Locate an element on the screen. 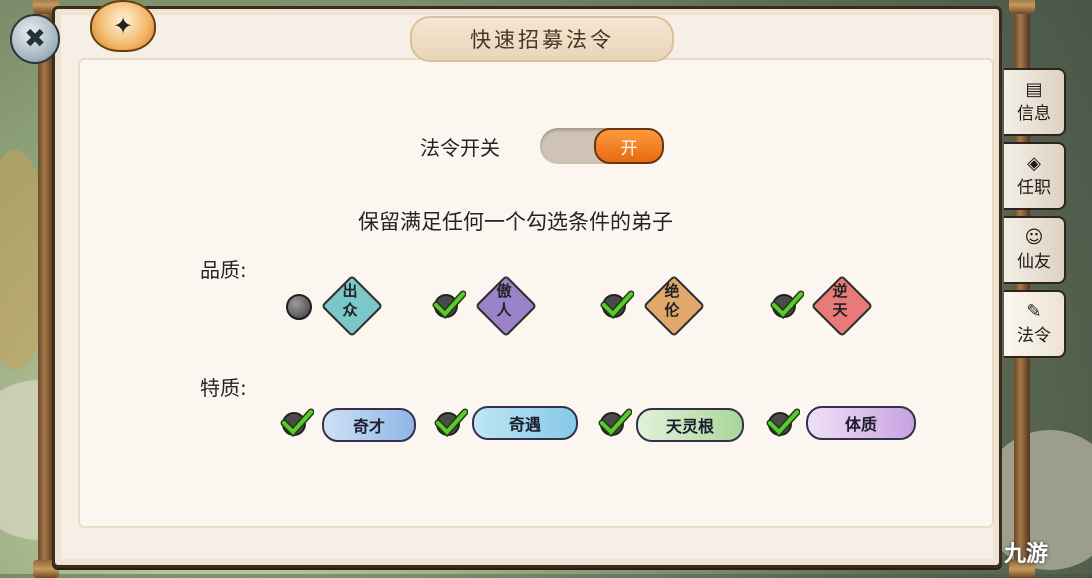 The image size is (1092, 578). info-icon: ▤ is located at coordinates (1034, 89).